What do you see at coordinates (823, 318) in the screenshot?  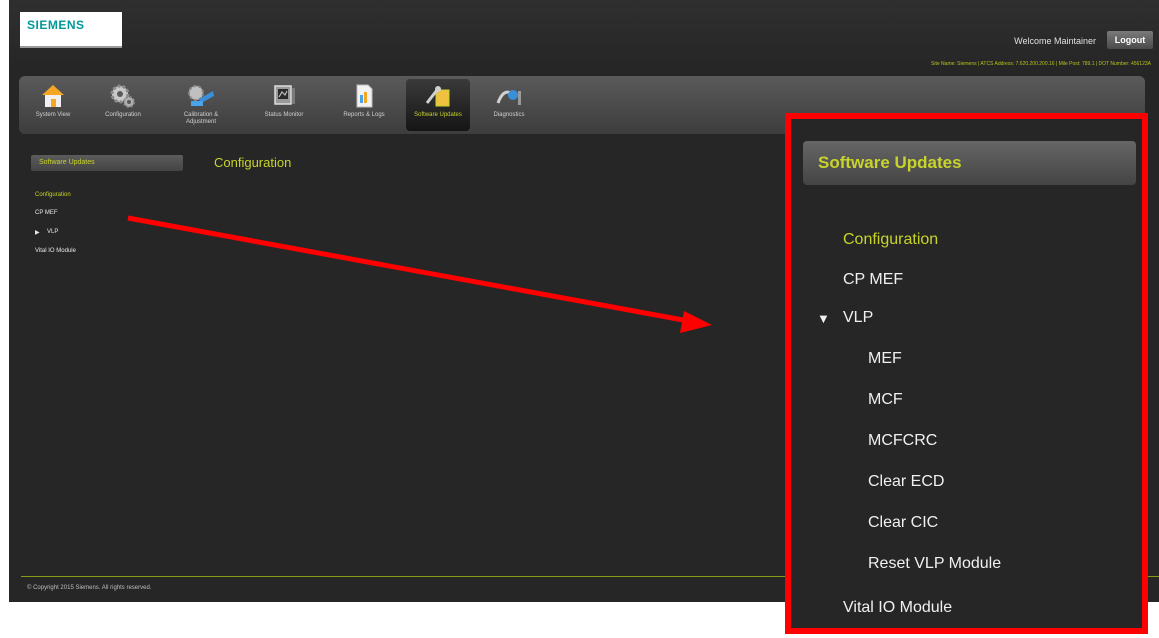 I see `collapse-arrow-icon: ▼` at bounding box center [823, 318].